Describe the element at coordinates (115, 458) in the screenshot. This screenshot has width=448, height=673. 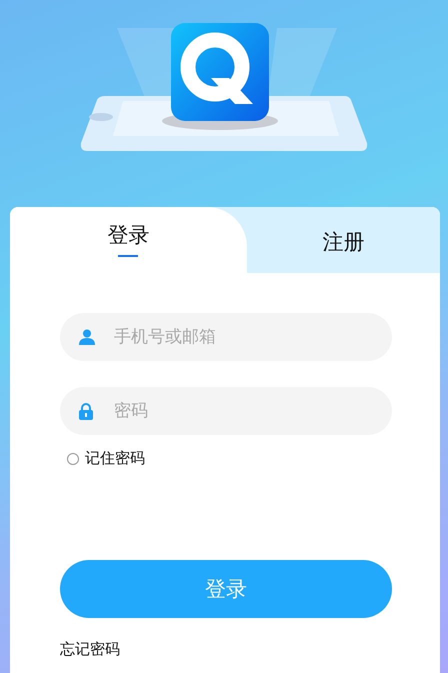
I see `remember-label: 记住密码` at that location.